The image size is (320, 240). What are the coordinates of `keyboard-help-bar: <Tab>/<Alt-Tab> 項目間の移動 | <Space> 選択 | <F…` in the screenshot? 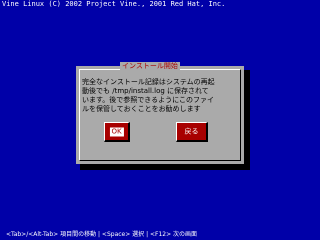 It's located at (102, 234).